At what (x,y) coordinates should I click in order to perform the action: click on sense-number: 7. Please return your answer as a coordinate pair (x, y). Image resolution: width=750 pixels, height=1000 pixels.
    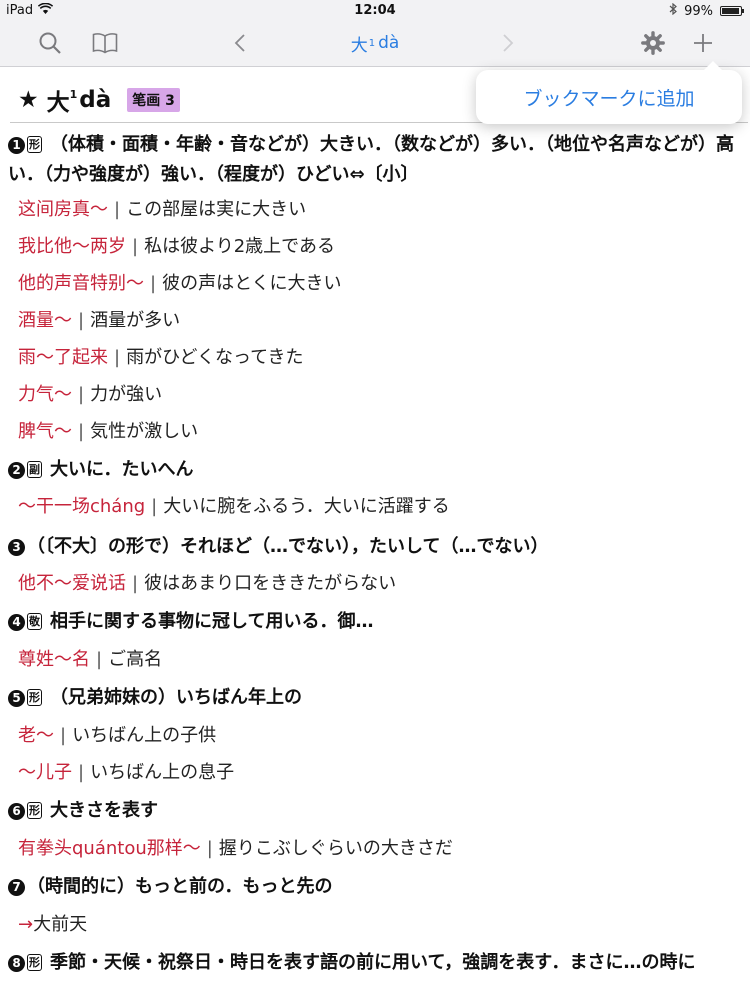
    Looking at the image, I should click on (16, 887).